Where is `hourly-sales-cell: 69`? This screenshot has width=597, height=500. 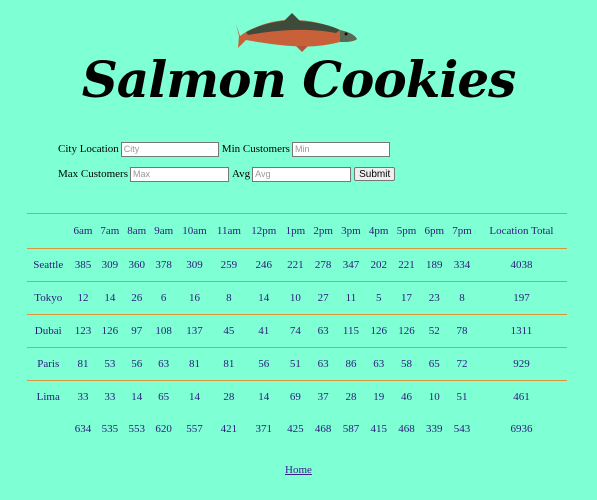
hourly-sales-cell: 69 is located at coordinates (295, 396).